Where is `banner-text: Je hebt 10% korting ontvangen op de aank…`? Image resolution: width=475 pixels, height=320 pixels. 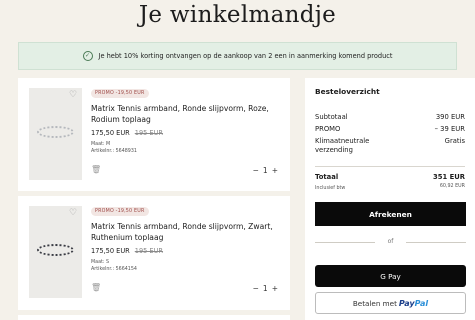
banner-text: Je hebt 10% korting ontvangen op de aank… is located at coordinates (245, 56).